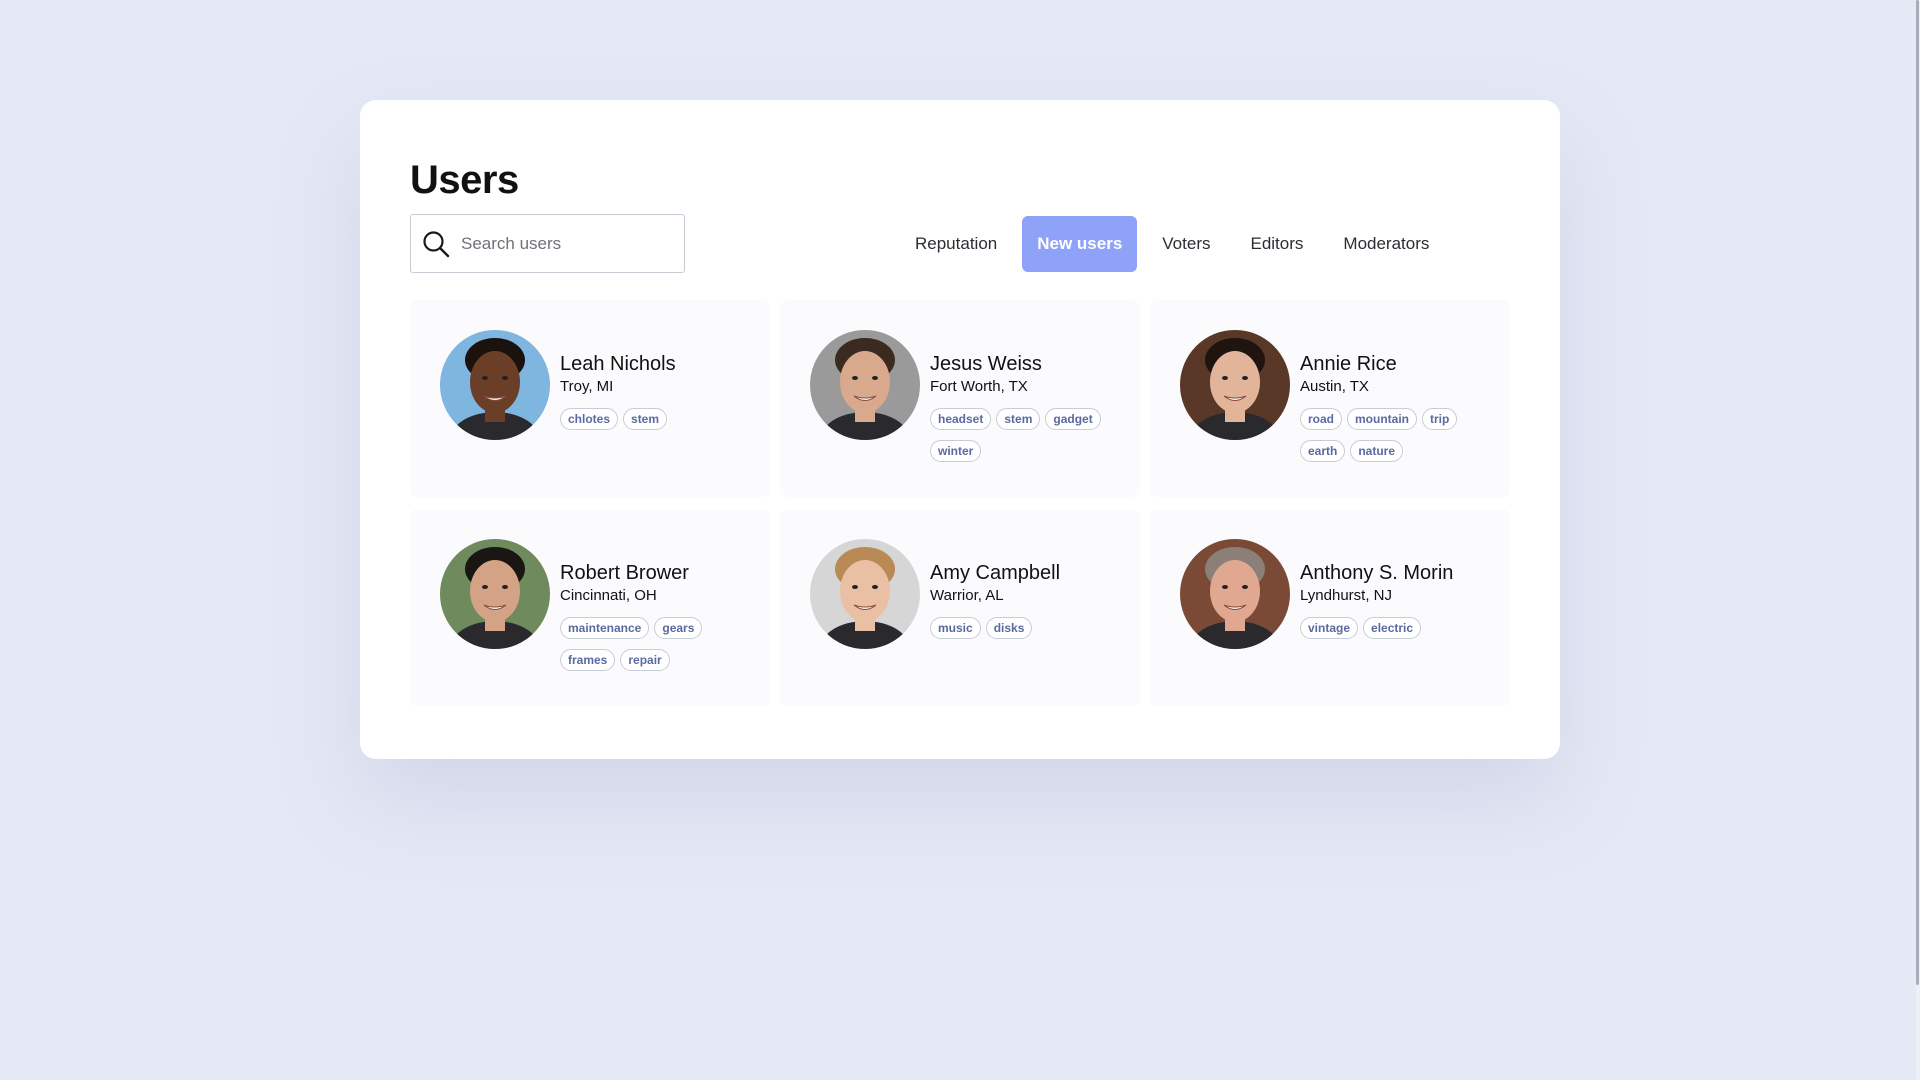 Image resolution: width=1920 pixels, height=1080 pixels. I want to click on user-card: Amy Campbell Warrior, AL music disks, so click(960, 607).